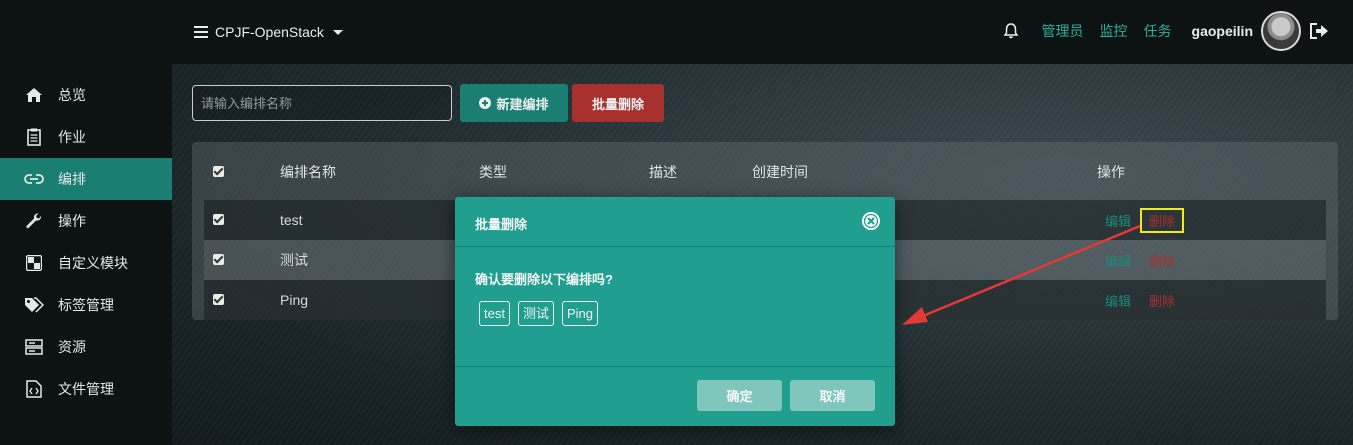 The image size is (1353, 445). Describe the element at coordinates (663, 172) in the screenshot. I see `header-desc: 描述` at that location.